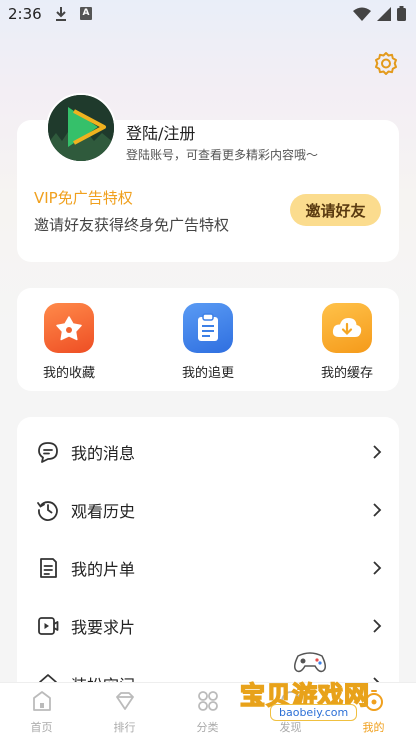  What do you see at coordinates (207, 373) in the screenshot?
I see `follow-updates-label: 我的追更` at bounding box center [207, 373].